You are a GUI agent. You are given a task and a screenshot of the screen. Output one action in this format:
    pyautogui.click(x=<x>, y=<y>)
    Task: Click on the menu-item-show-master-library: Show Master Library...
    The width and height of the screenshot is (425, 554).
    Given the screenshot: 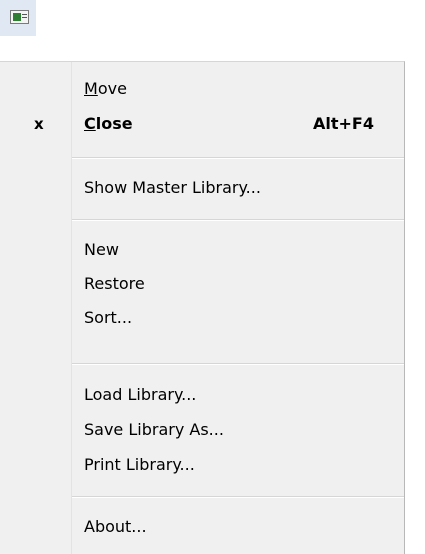 What is the action you would take?
    pyautogui.click(x=202, y=188)
    